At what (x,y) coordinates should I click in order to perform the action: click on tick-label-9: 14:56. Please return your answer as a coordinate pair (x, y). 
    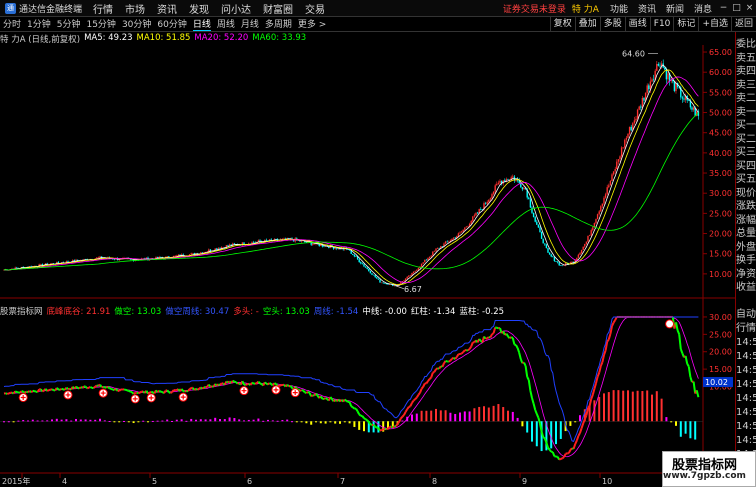
    Looking at the image, I should click on (746, 440).